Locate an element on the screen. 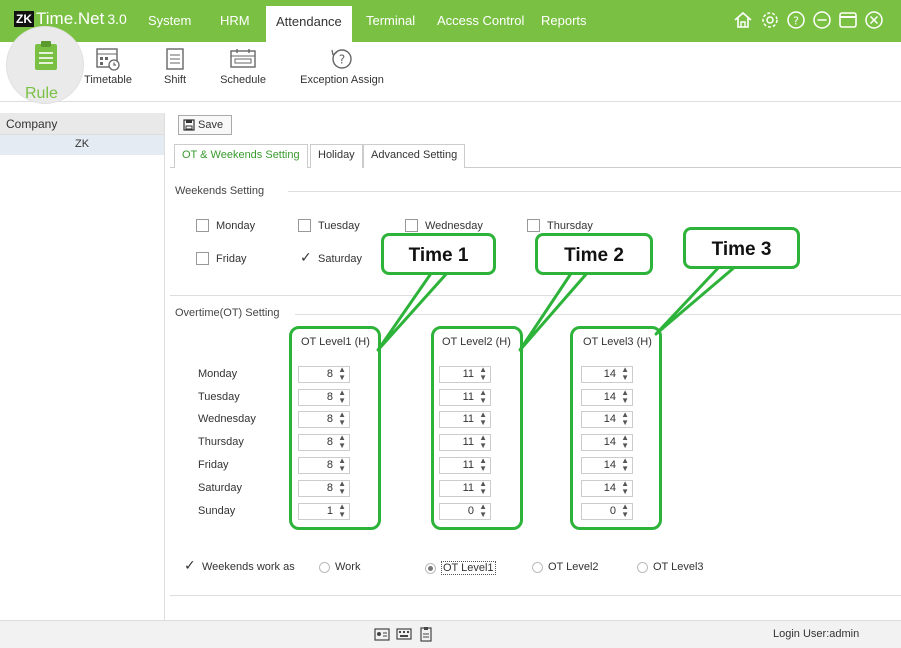 The height and width of the screenshot is (648, 901). callout-time-3: Time 3 is located at coordinates (741, 248).